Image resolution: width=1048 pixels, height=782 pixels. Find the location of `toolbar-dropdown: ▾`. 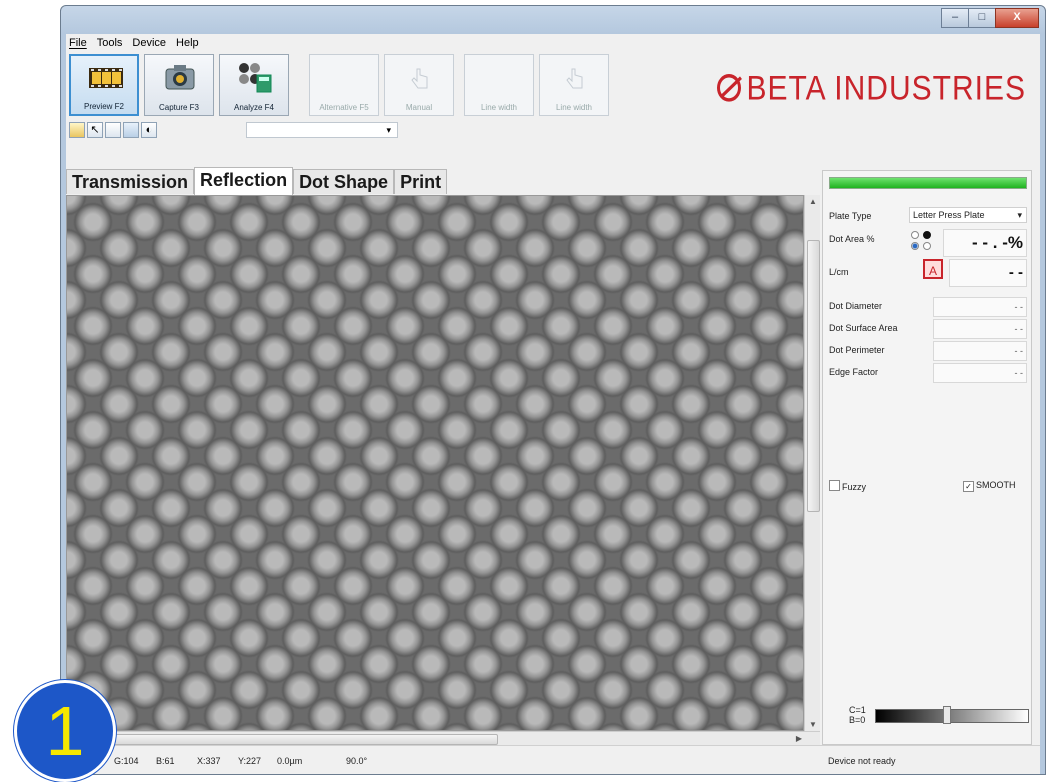

toolbar-dropdown: ▾ is located at coordinates (322, 130).